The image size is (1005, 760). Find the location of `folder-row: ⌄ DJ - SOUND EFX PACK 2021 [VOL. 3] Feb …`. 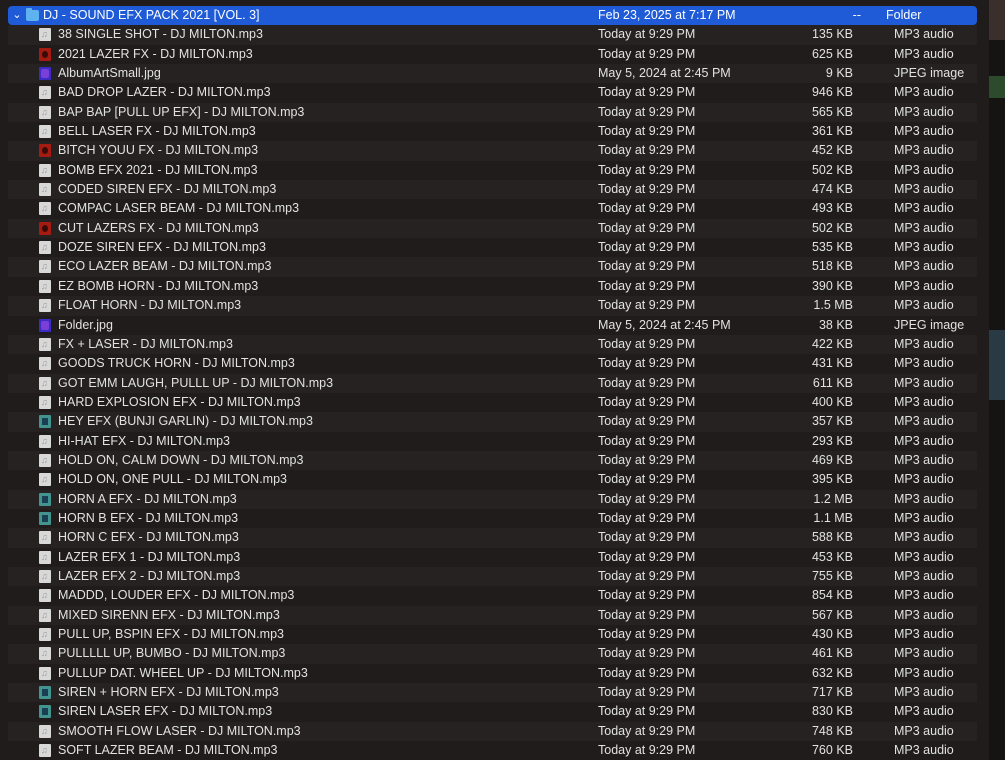

folder-row: ⌄ DJ - SOUND EFX PACK 2021 [VOL. 3] Feb … is located at coordinates (492, 16).